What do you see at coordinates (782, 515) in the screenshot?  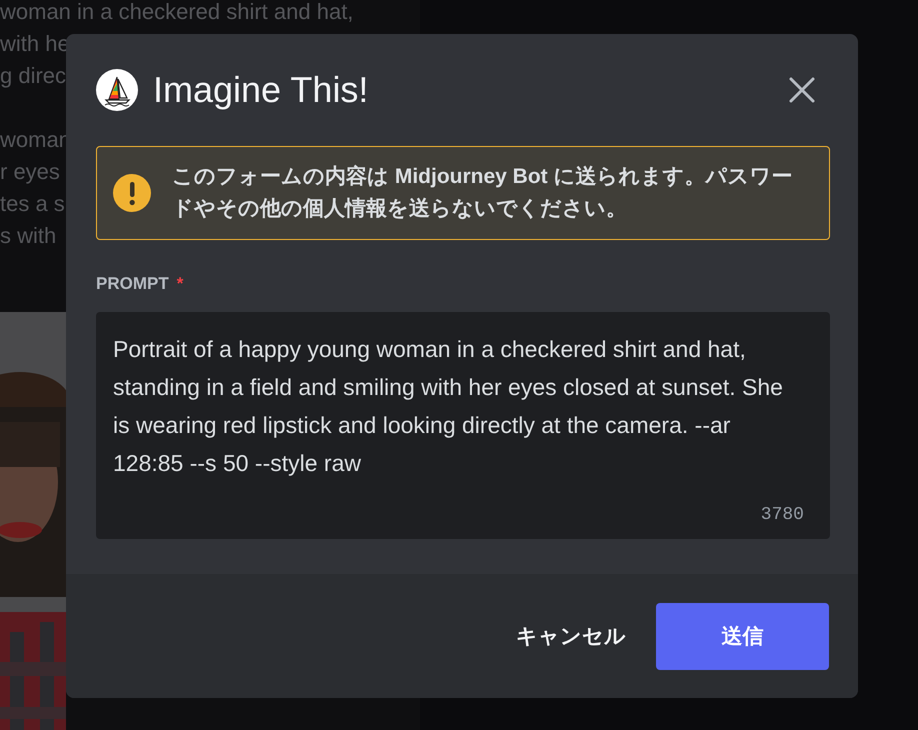 I see `character-count: 3780` at bounding box center [782, 515].